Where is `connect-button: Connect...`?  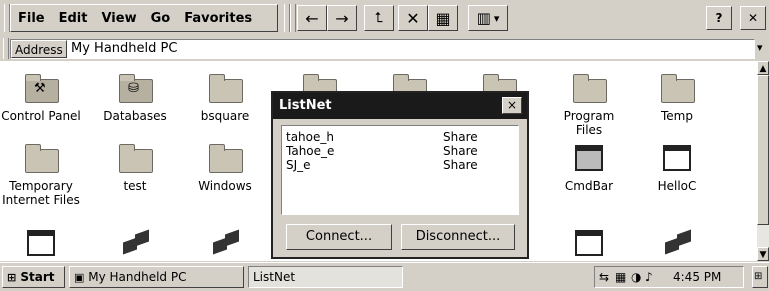
connect-button: Connect... is located at coordinates (339, 237).